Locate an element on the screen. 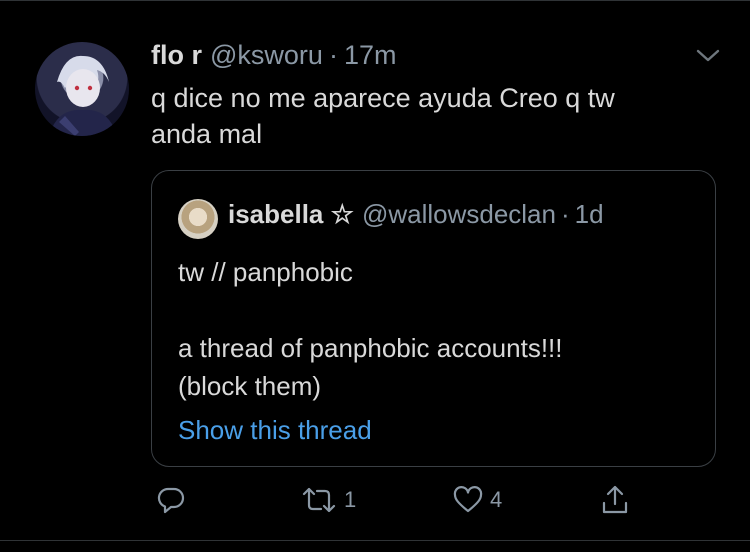 The height and width of the screenshot is (552, 750). quoted-author-avatar is located at coordinates (198, 219).